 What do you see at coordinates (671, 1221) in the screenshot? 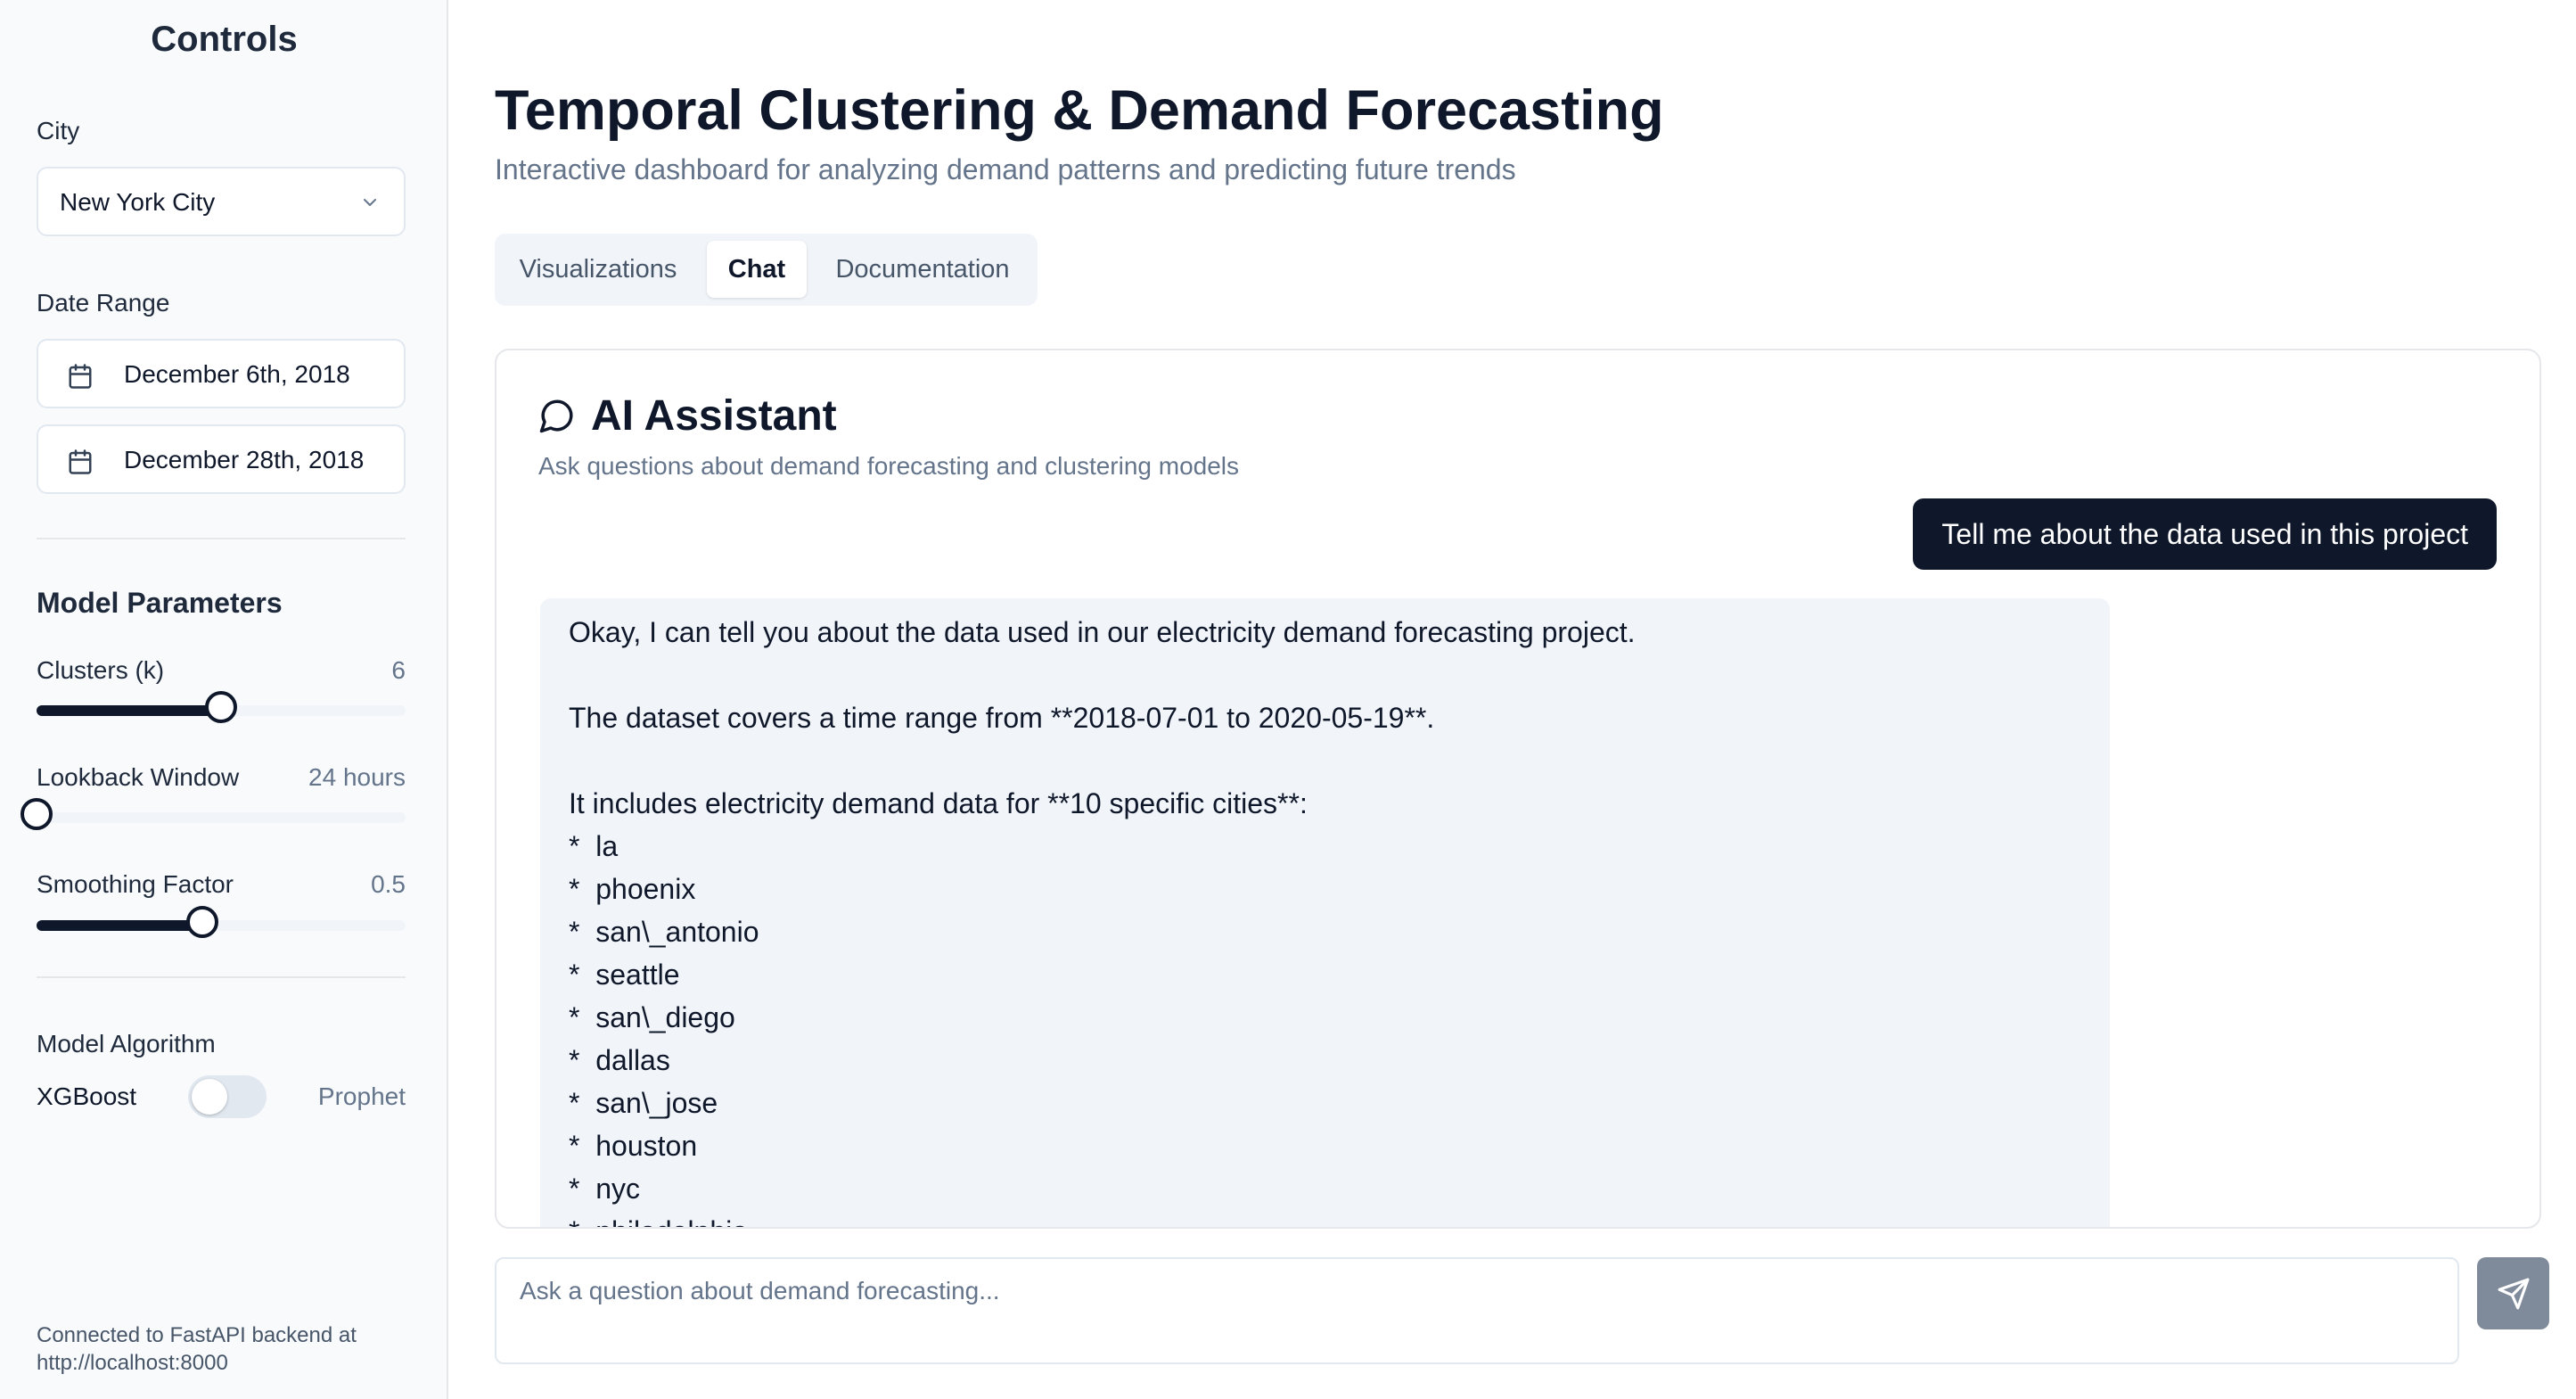
I see `city-name: philadelphia` at bounding box center [671, 1221].